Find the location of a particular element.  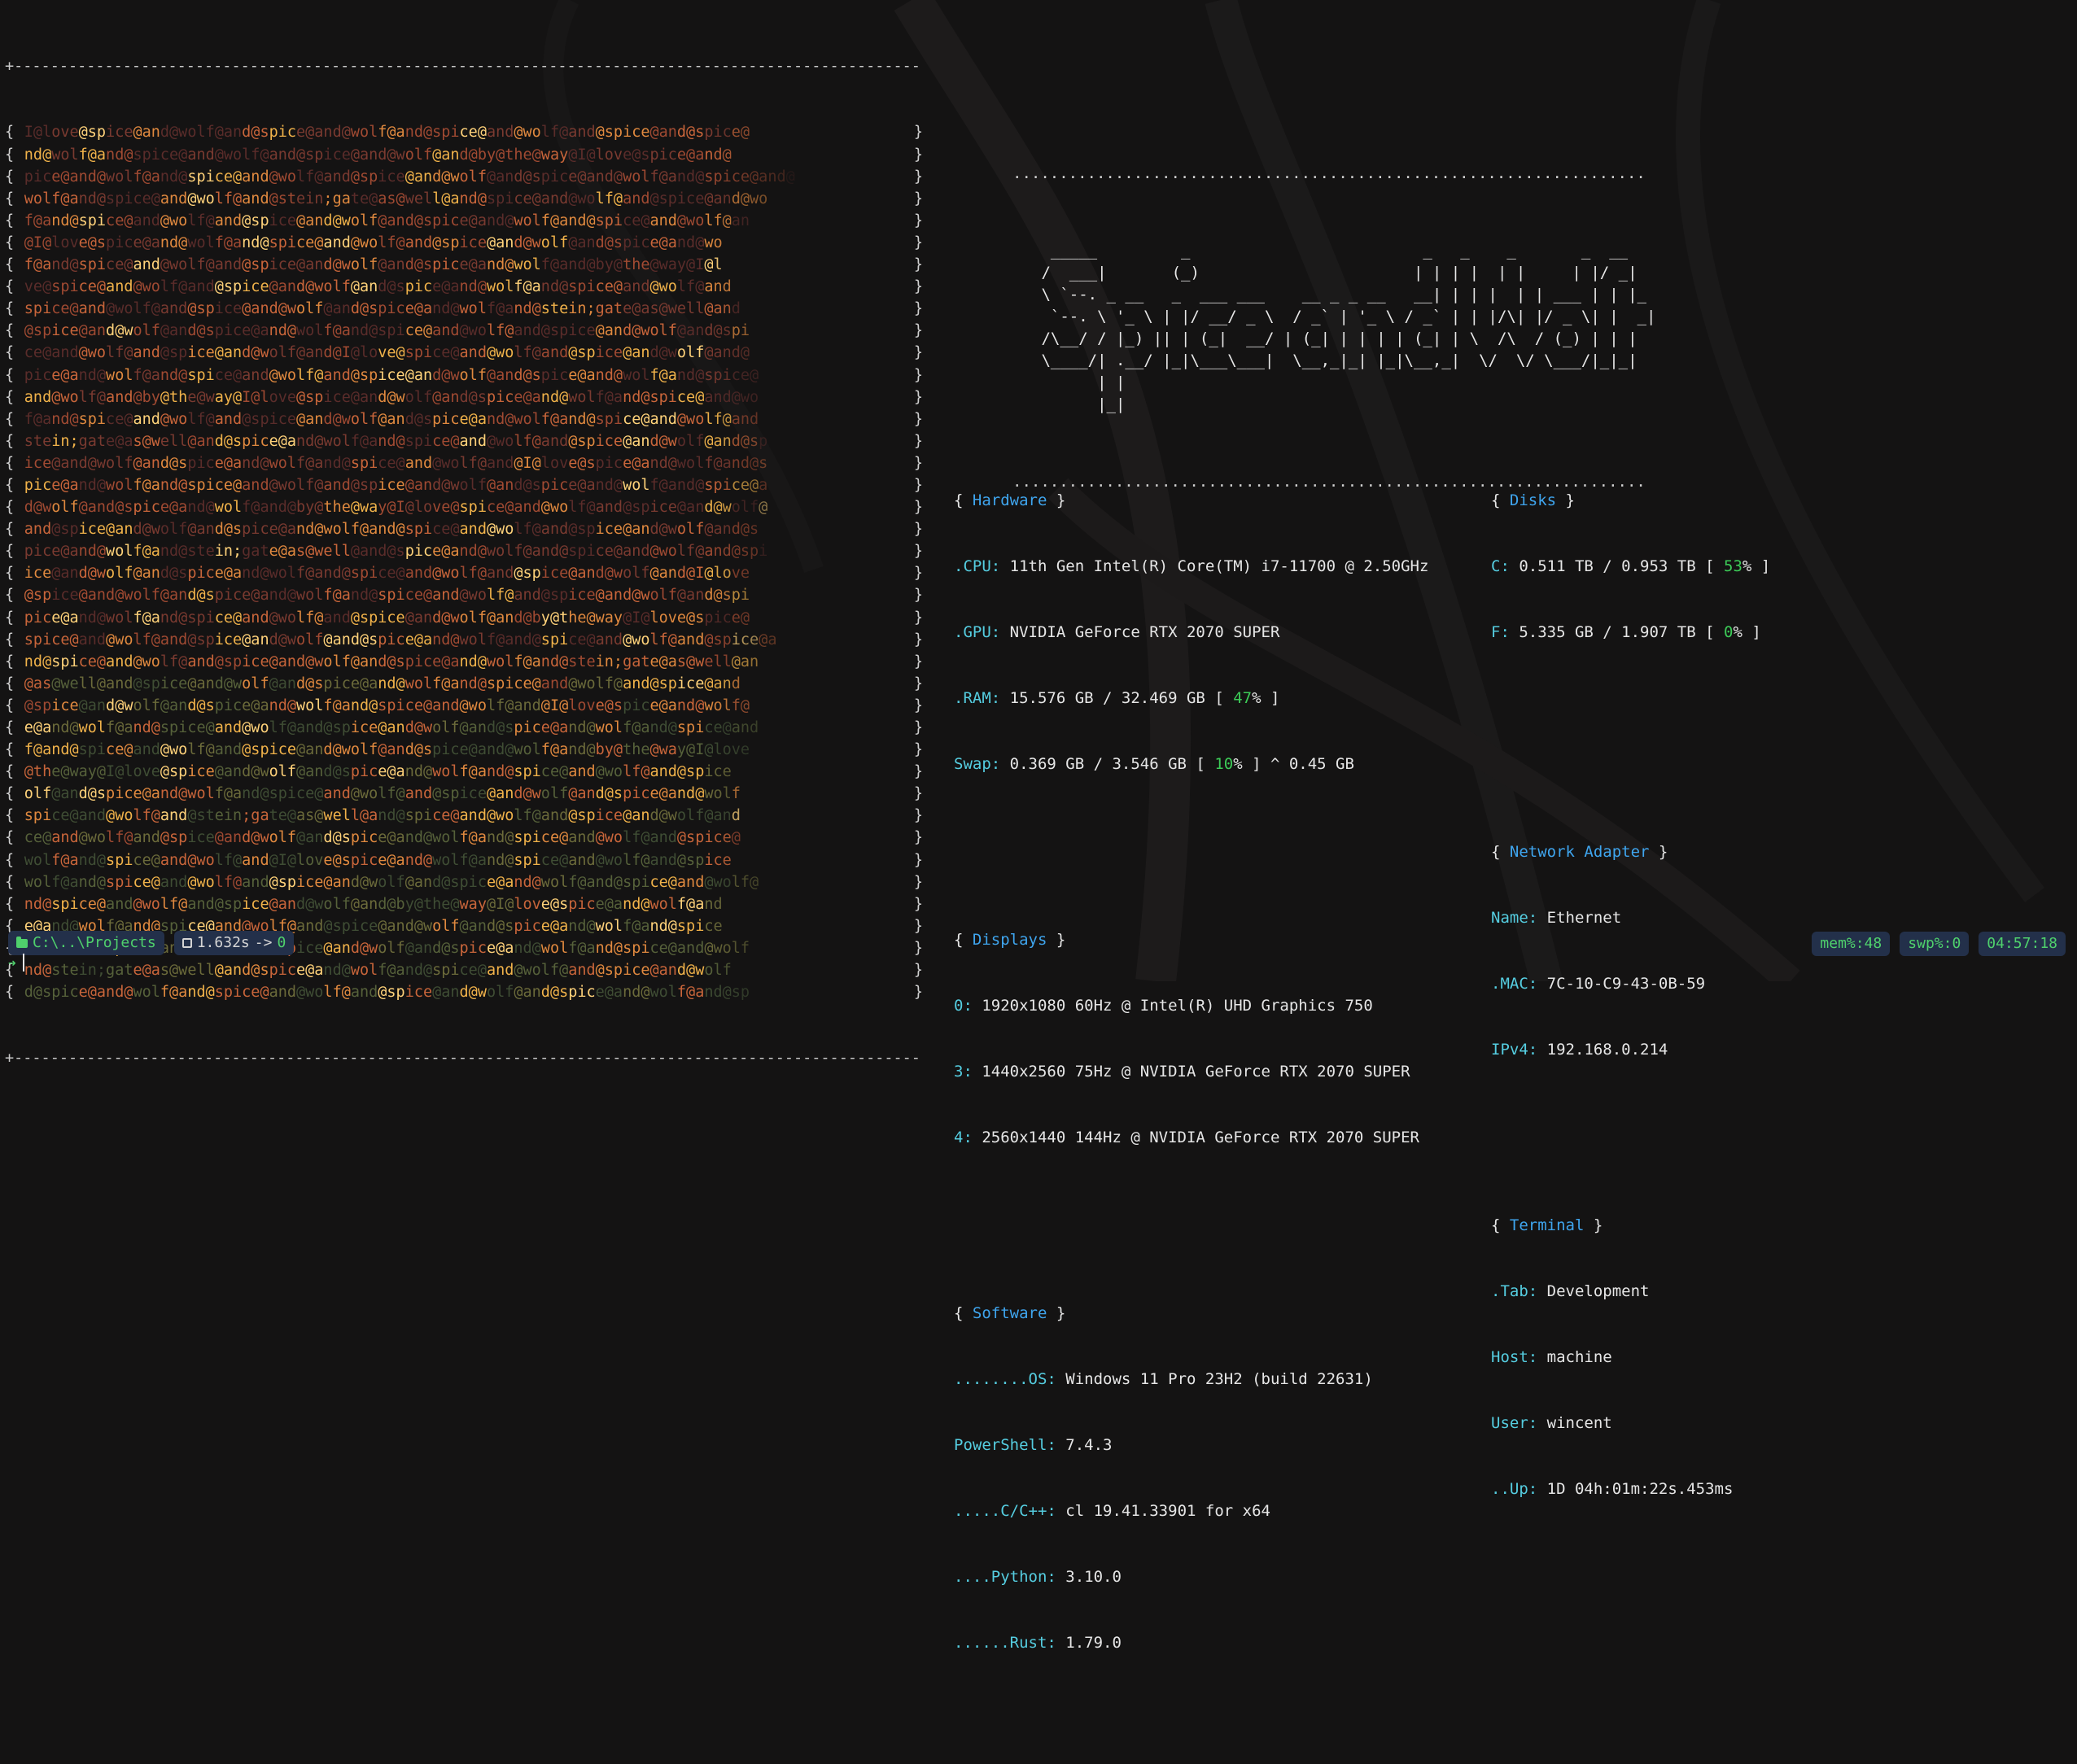

os-label: ........OS: is located at coordinates (1005, 1379).